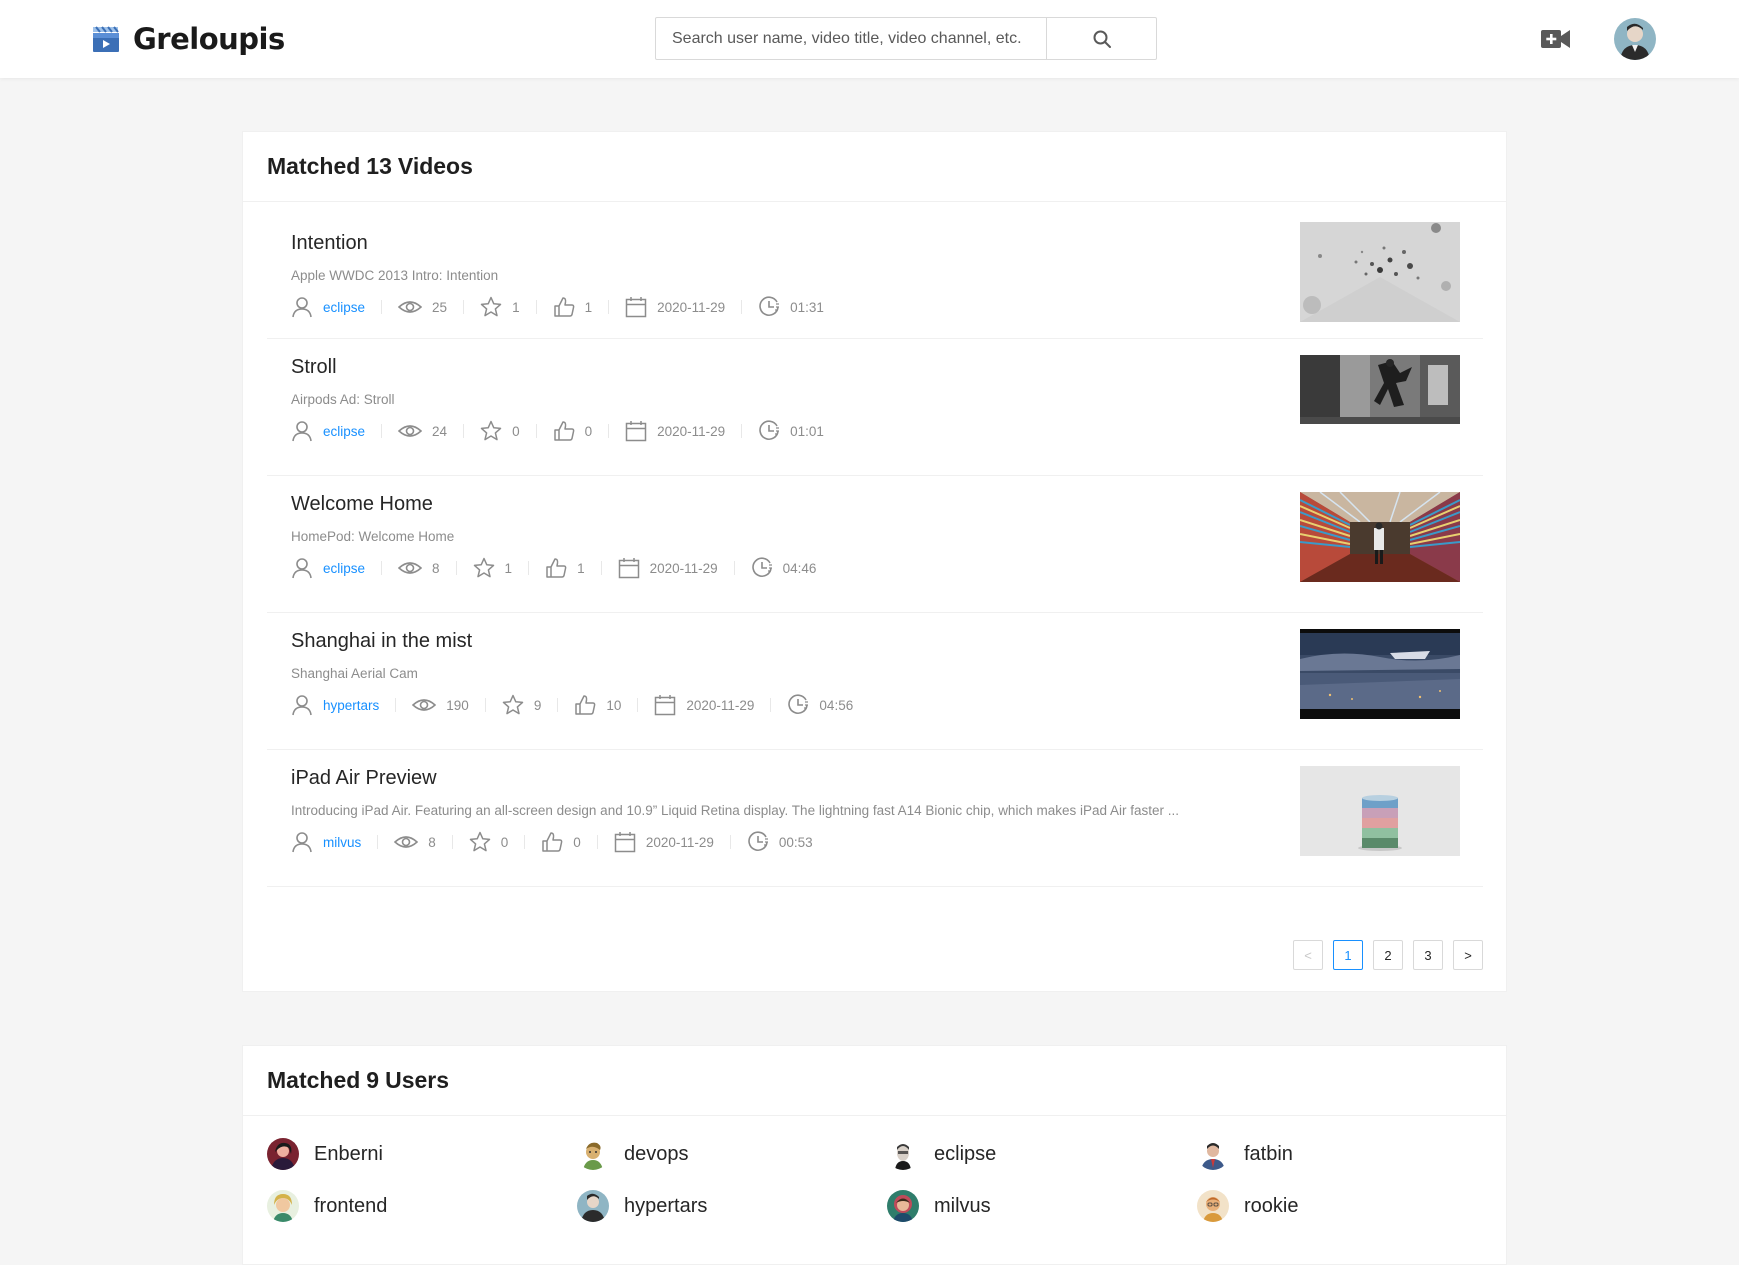 Image resolution: width=1739 pixels, height=1265 pixels. Describe the element at coordinates (1042, 1206) in the screenshot. I see `user-item: milvus` at that location.